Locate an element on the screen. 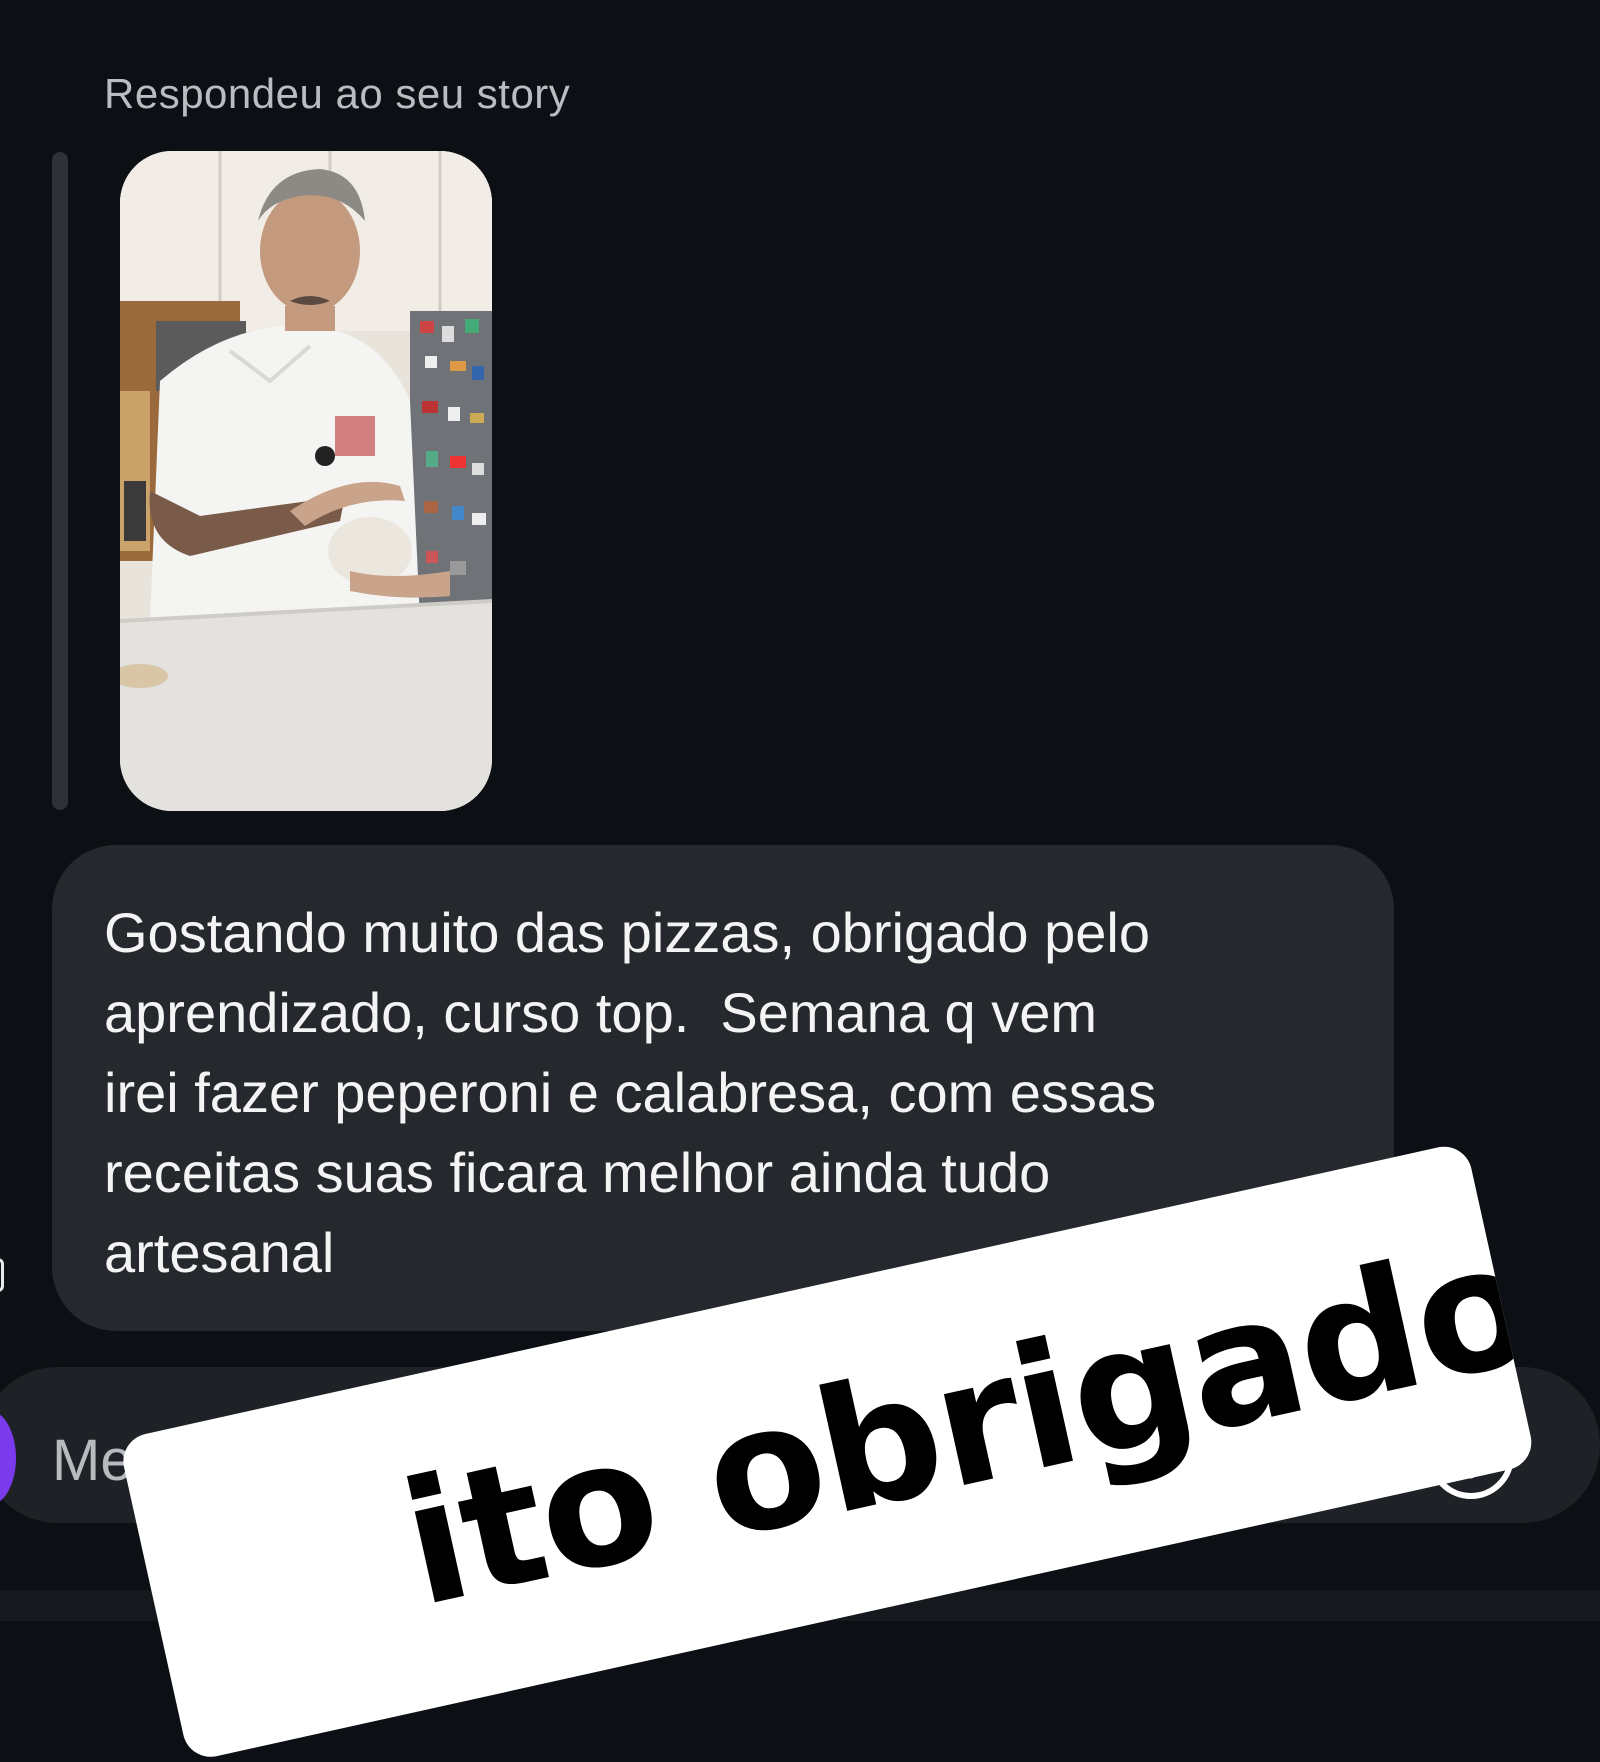 The width and height of the screenshot is (1600, 1762). message-avatar-edge is located at coordinates (2, 1275).